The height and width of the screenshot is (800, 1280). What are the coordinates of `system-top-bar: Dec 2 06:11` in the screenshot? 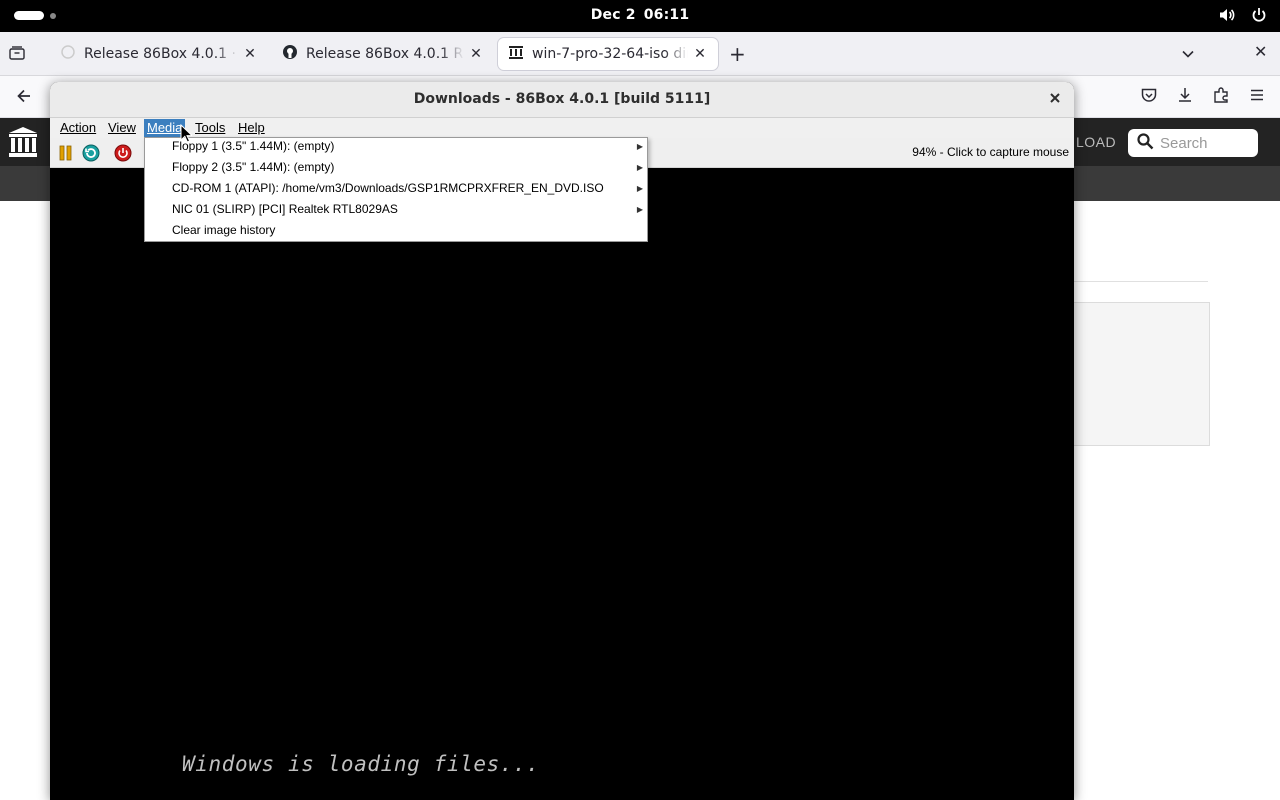 It's located at (640, 16).